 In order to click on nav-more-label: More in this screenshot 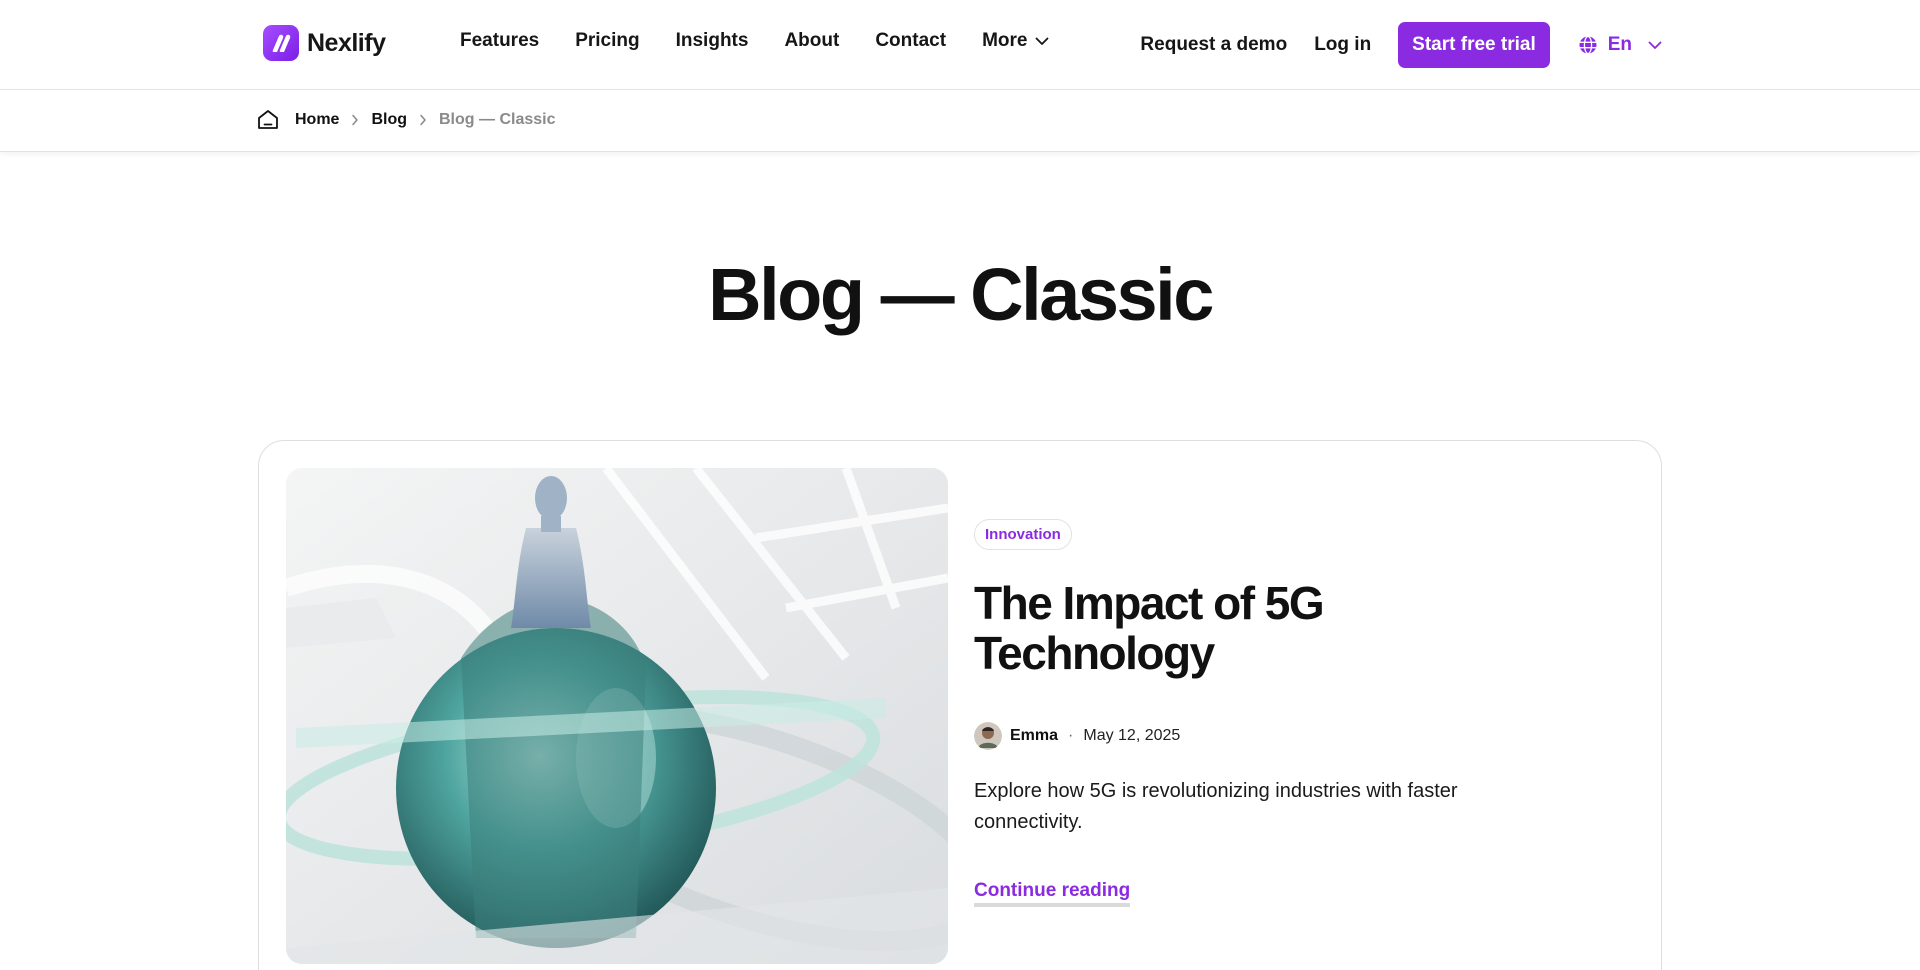, I will do `click(1005, 40)`.